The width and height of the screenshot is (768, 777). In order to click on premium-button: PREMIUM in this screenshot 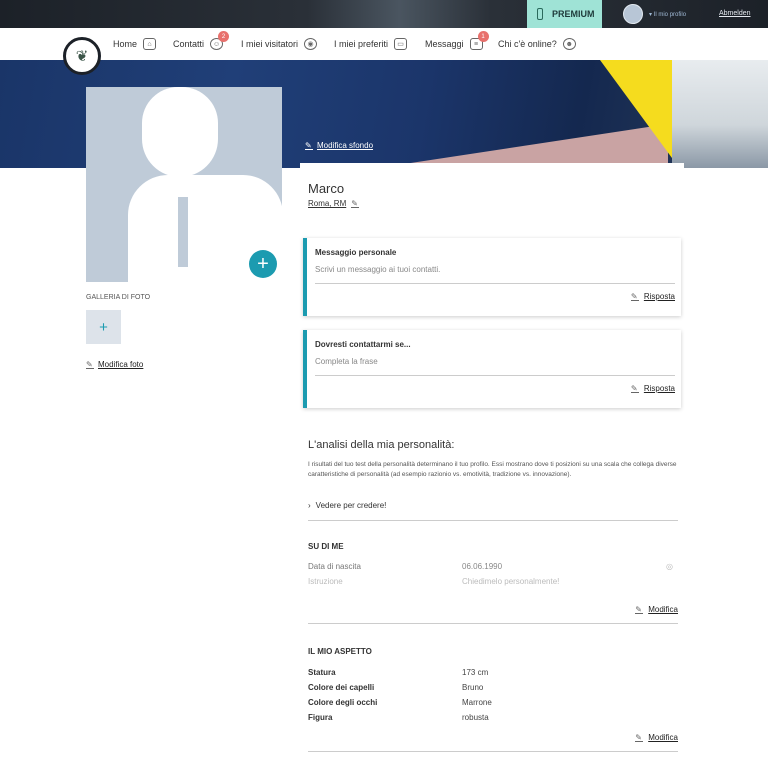, I will do `click(564, 14)`.